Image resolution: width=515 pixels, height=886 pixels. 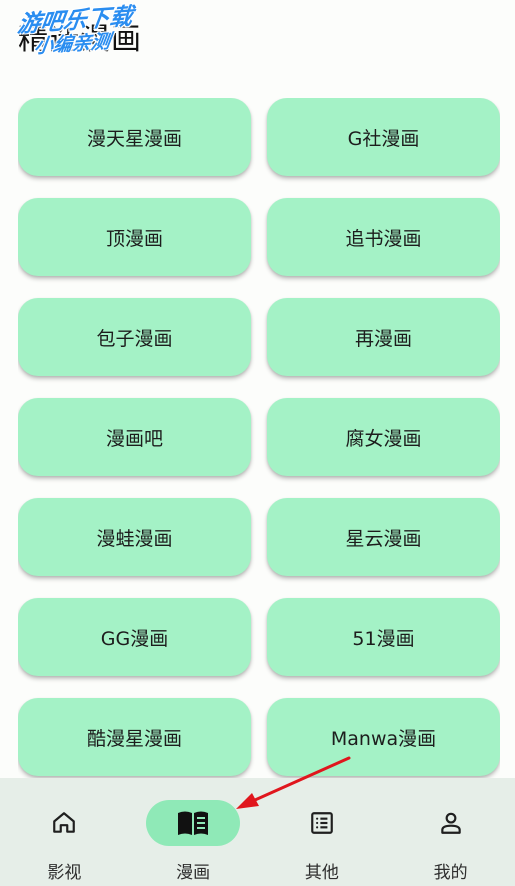 I want to click on source-card: 腐女漫画, so click(x=383, y=437).